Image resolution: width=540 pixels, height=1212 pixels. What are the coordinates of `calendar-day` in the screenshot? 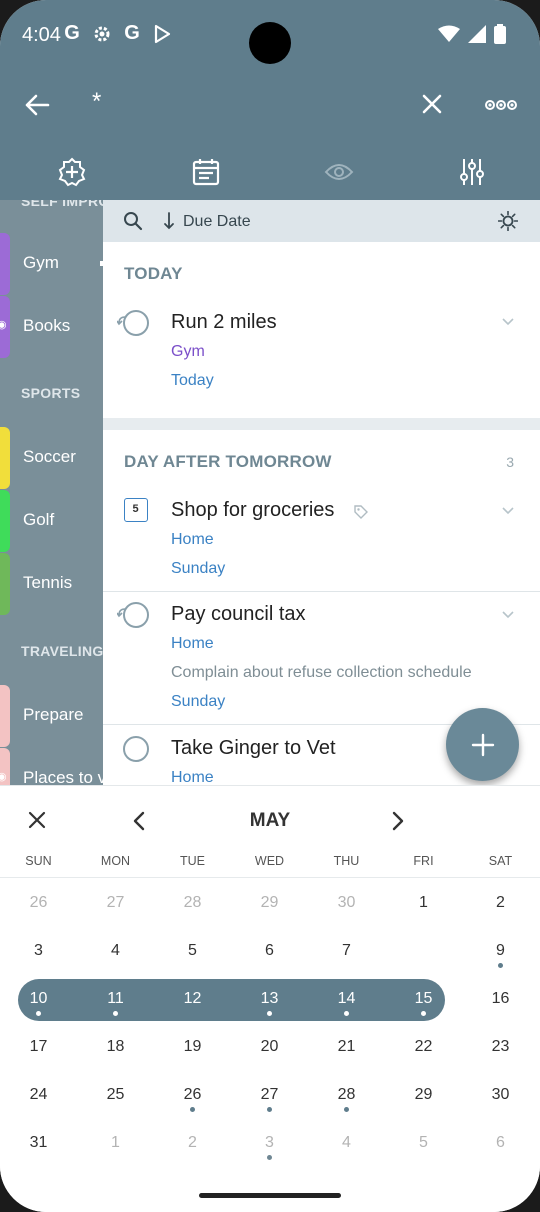 It's located at (423, 951).